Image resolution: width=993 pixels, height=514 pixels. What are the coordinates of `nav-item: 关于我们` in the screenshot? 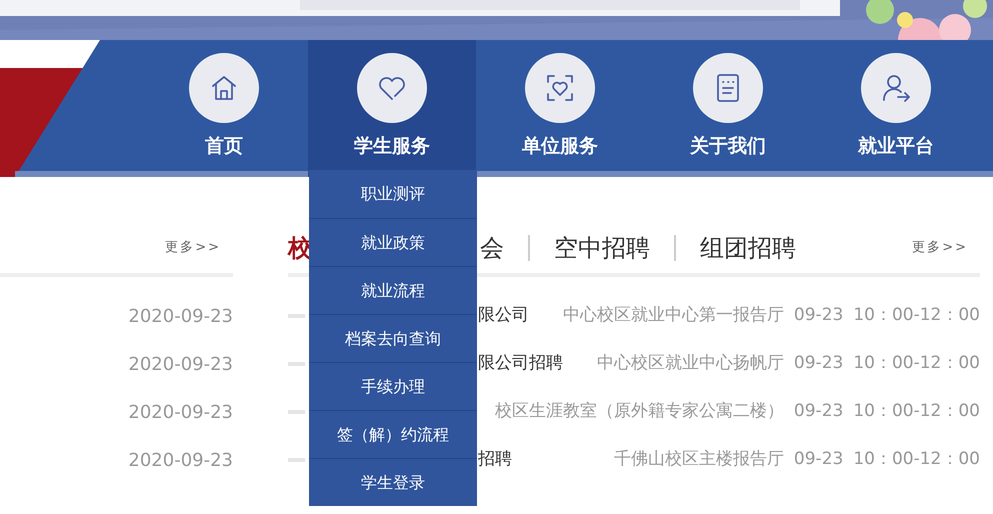 It's located at (728, 108).